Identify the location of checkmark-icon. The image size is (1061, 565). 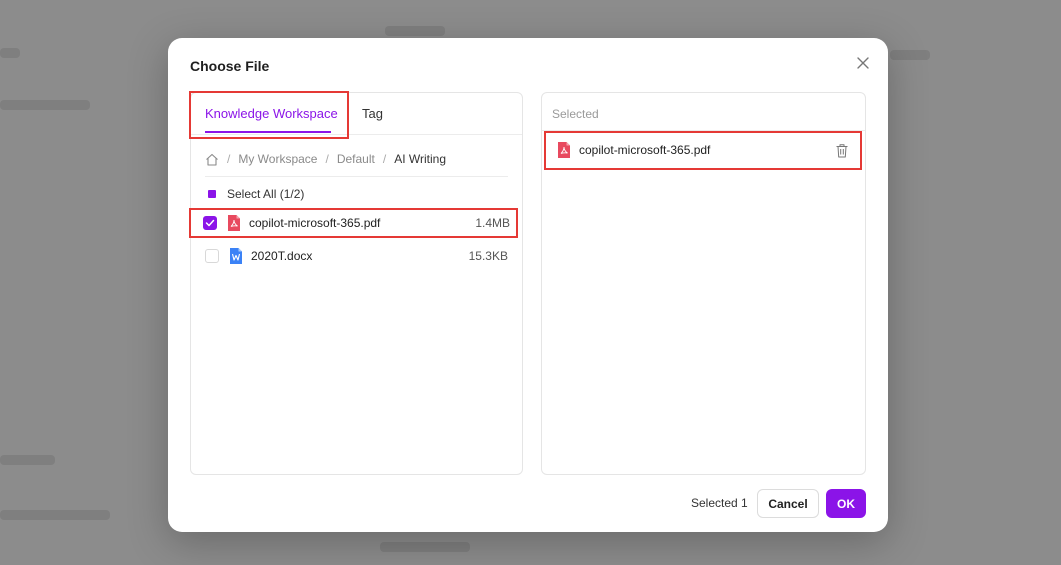
(210, 223).